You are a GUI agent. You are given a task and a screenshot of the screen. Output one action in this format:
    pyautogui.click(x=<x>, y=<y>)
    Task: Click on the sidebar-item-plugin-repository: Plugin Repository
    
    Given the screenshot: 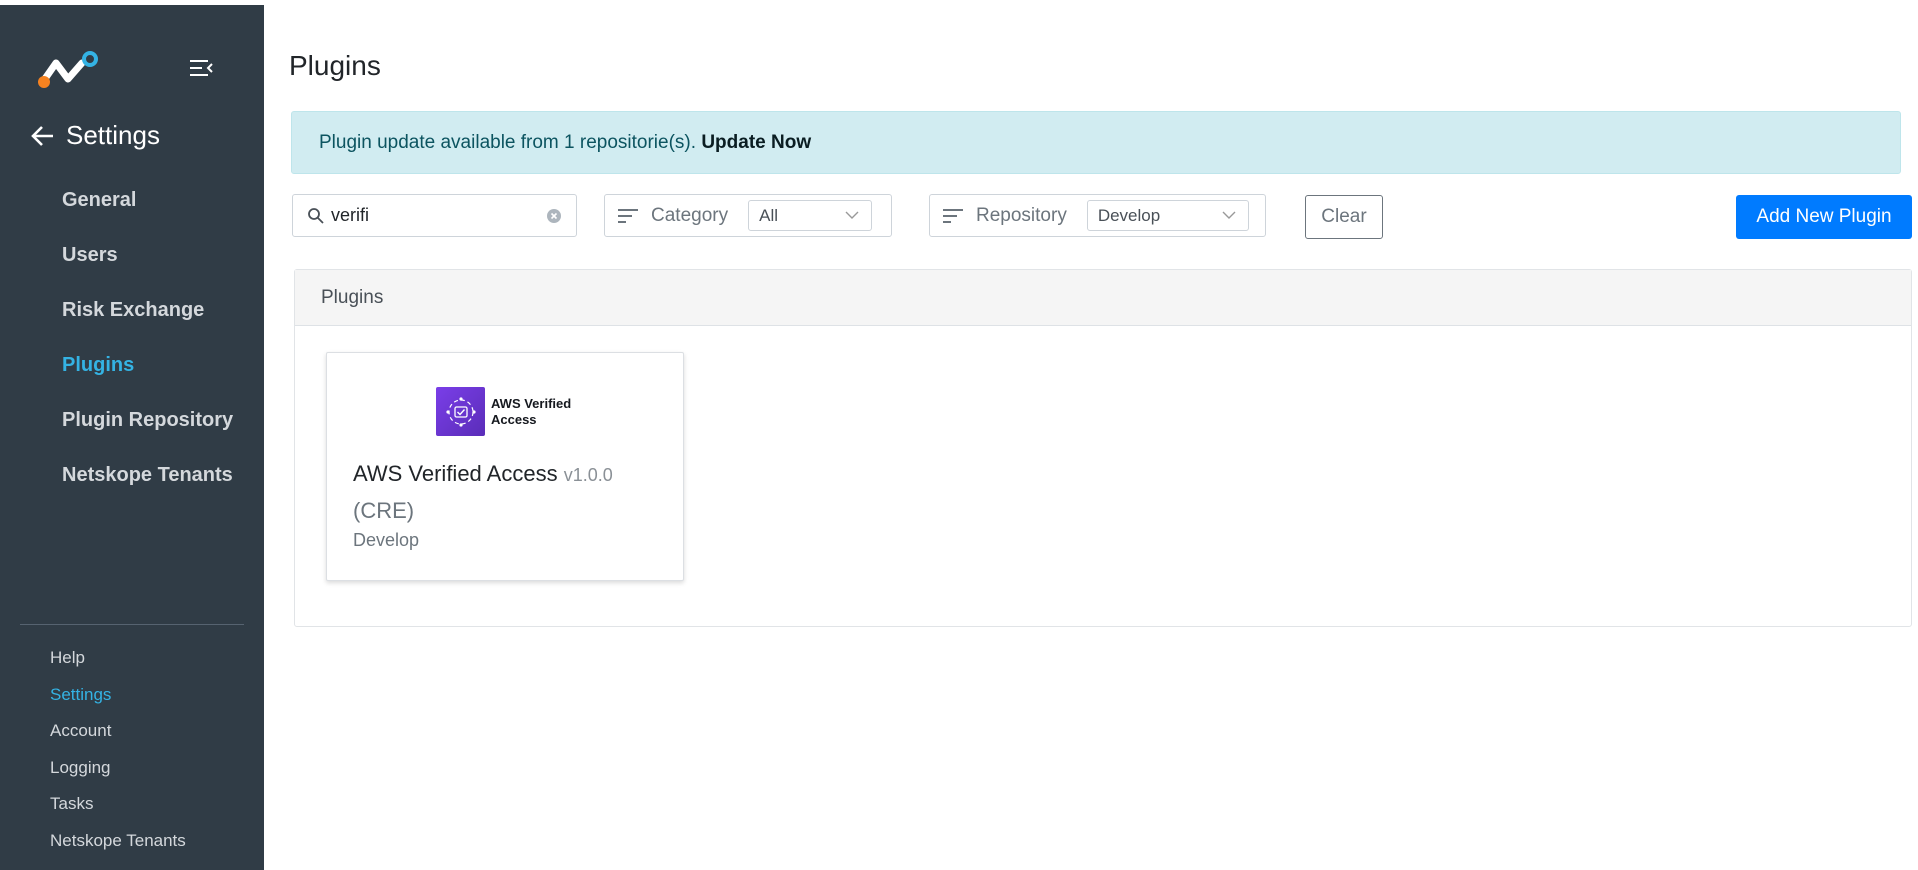 What is the action you would take?
    pyautogui.click(x=147, y=430)
    